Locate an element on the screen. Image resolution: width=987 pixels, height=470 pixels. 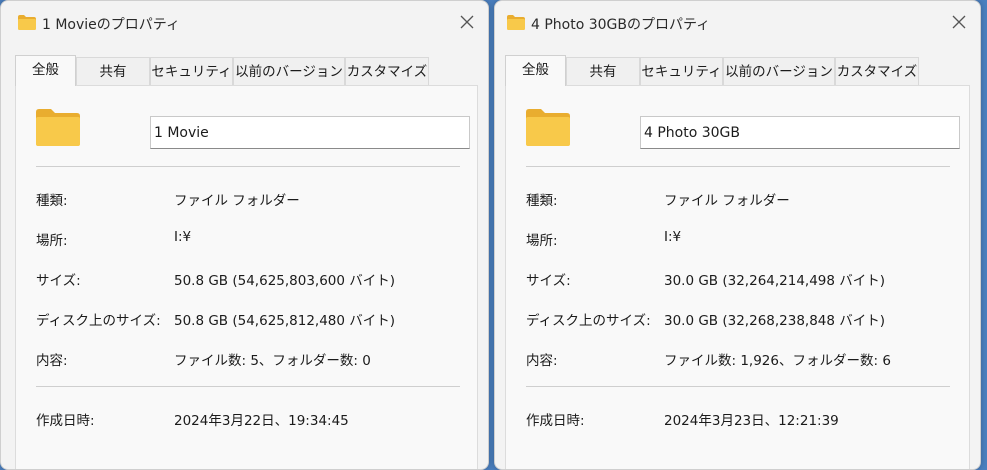
size-on-disk-value: 50.8 GB (54,625,812,480 バイト) is located at coordinates (285, 321).